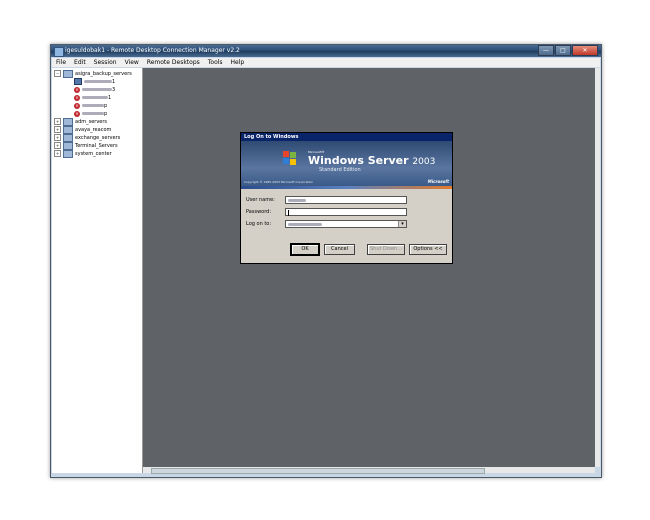 The height and width of the screenshot is (520, 650). What do you see at coordinates (424, 162) in the screenshot?
I see `product-year: 2003` at bounding box center [424, 162].